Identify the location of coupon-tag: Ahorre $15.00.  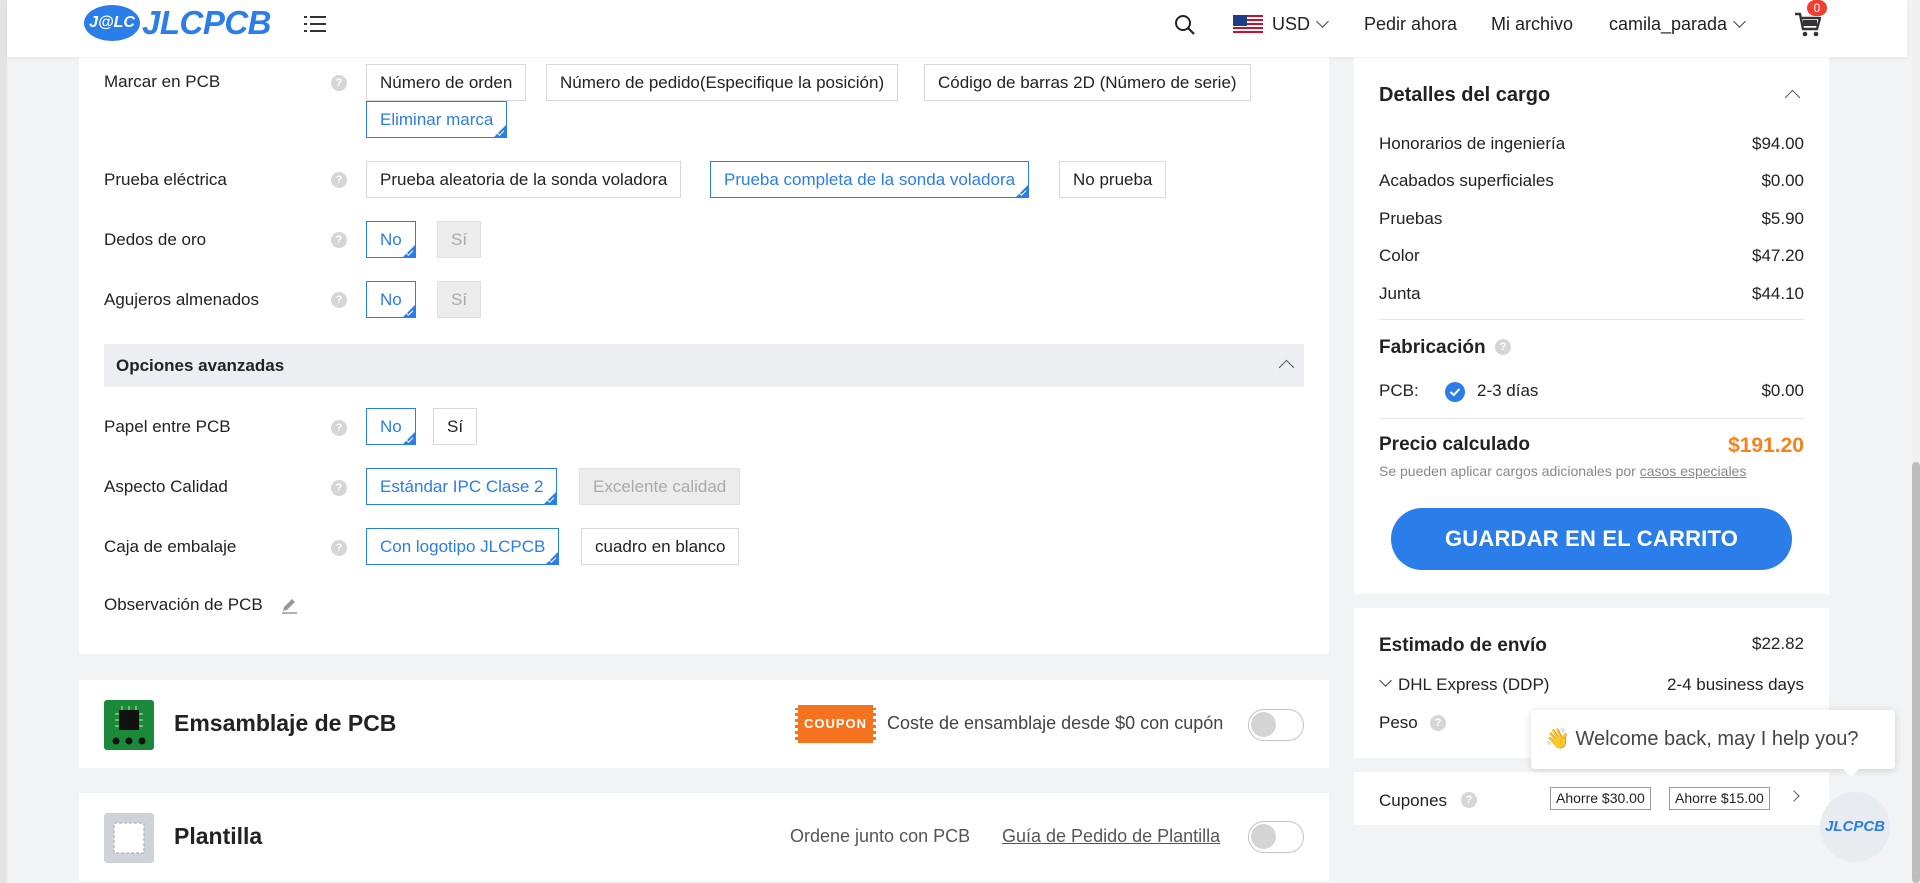
(1719, 798).